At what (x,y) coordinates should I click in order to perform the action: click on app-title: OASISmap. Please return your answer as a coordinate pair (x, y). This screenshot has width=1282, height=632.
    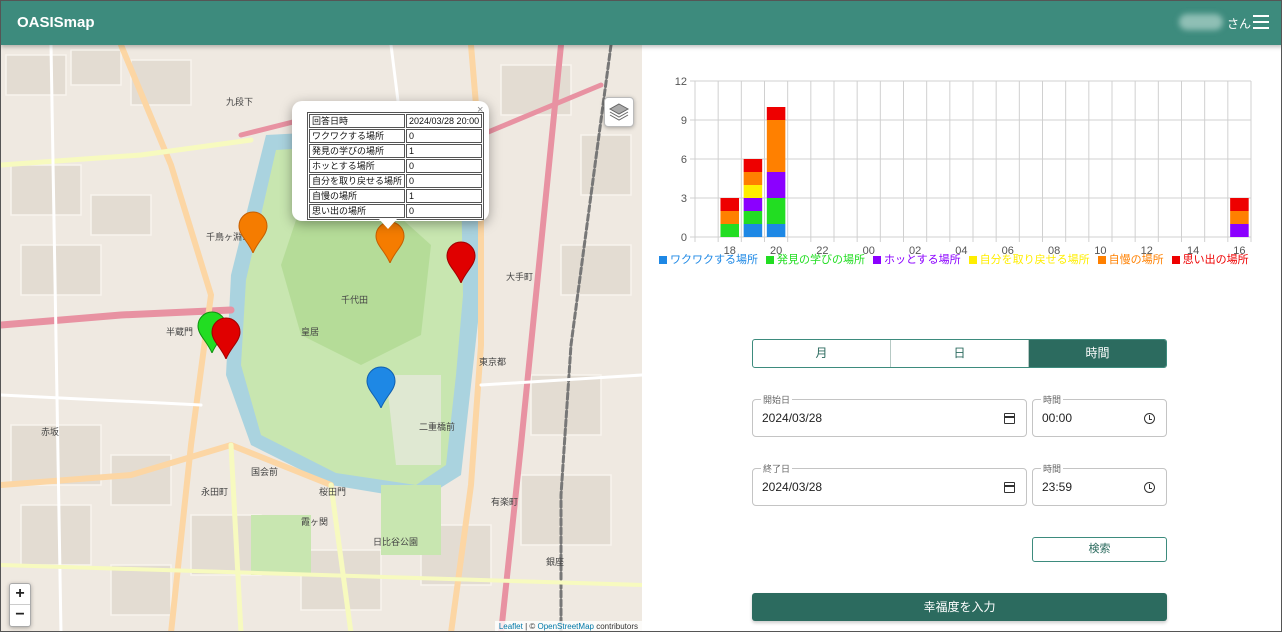
    Looking at the image, I should click on (56, 22).